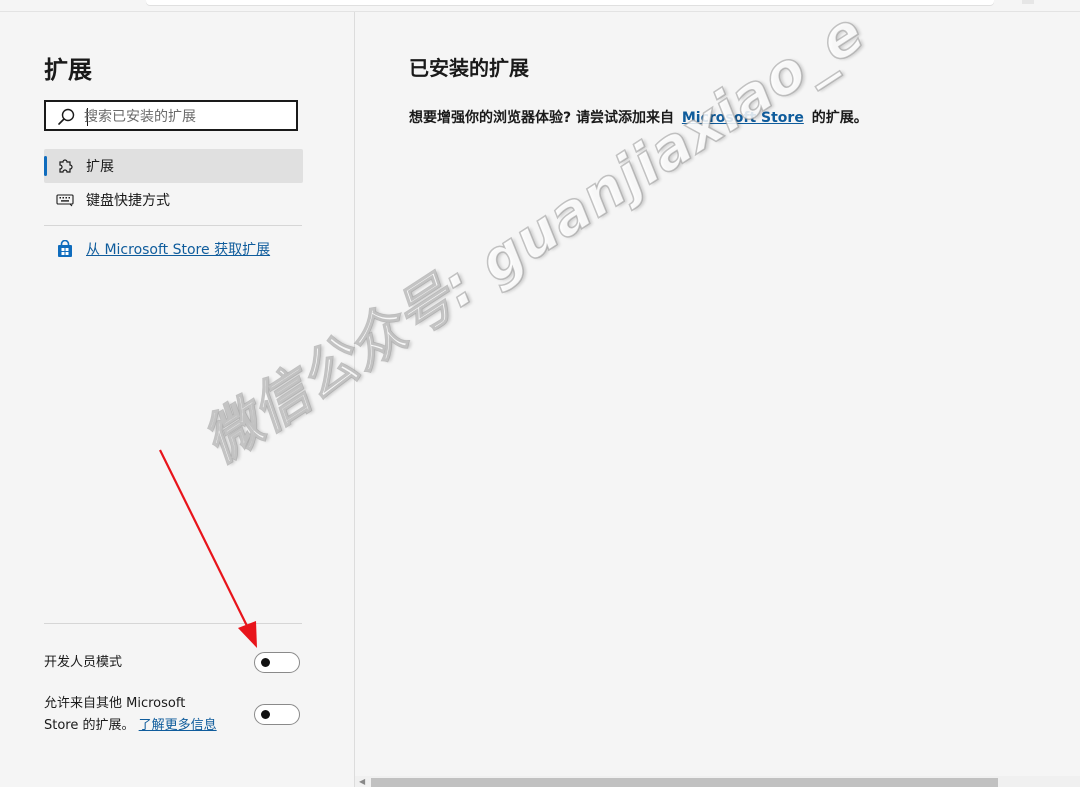 This screenshot has width=1080, height=787. I want to click on address-bar, so click(570, 2).